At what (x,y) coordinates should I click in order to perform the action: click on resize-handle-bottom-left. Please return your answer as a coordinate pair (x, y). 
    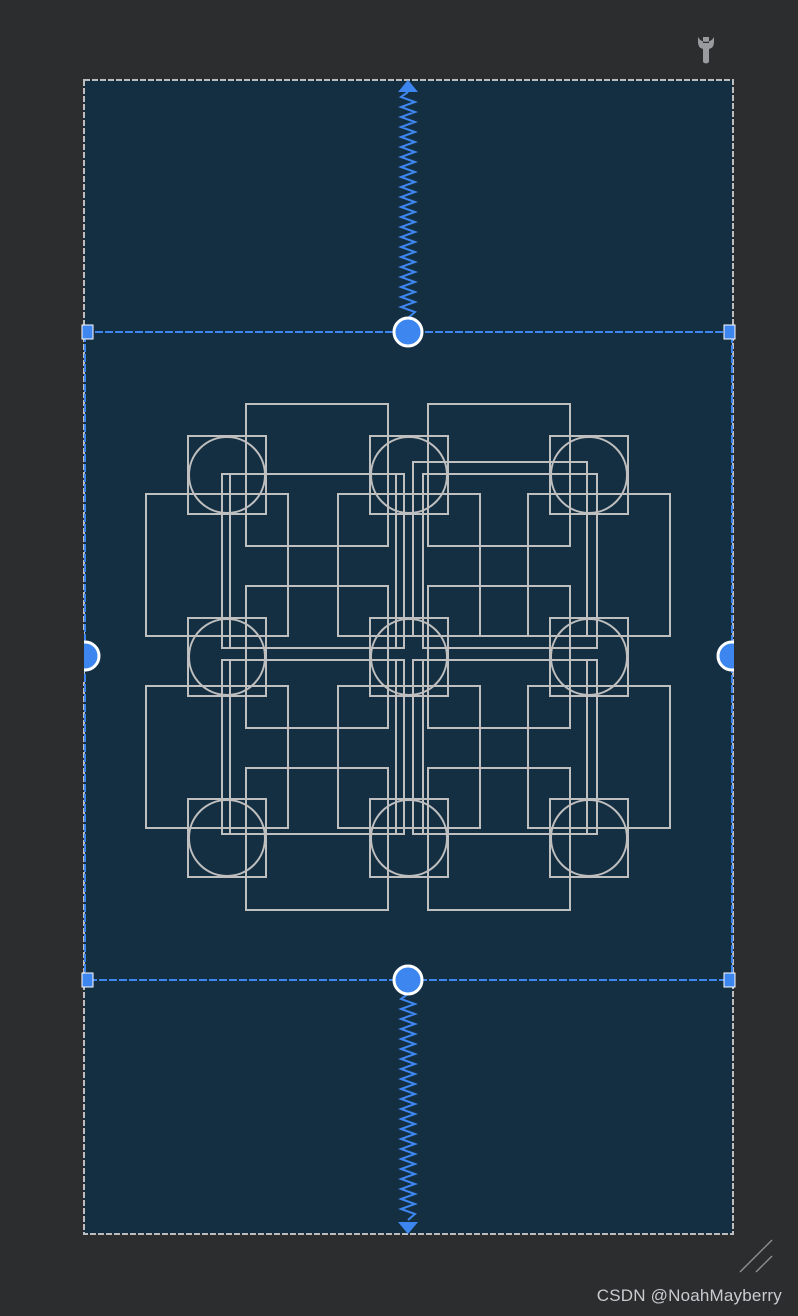
    Looking at the image, I should click on (87, 980).